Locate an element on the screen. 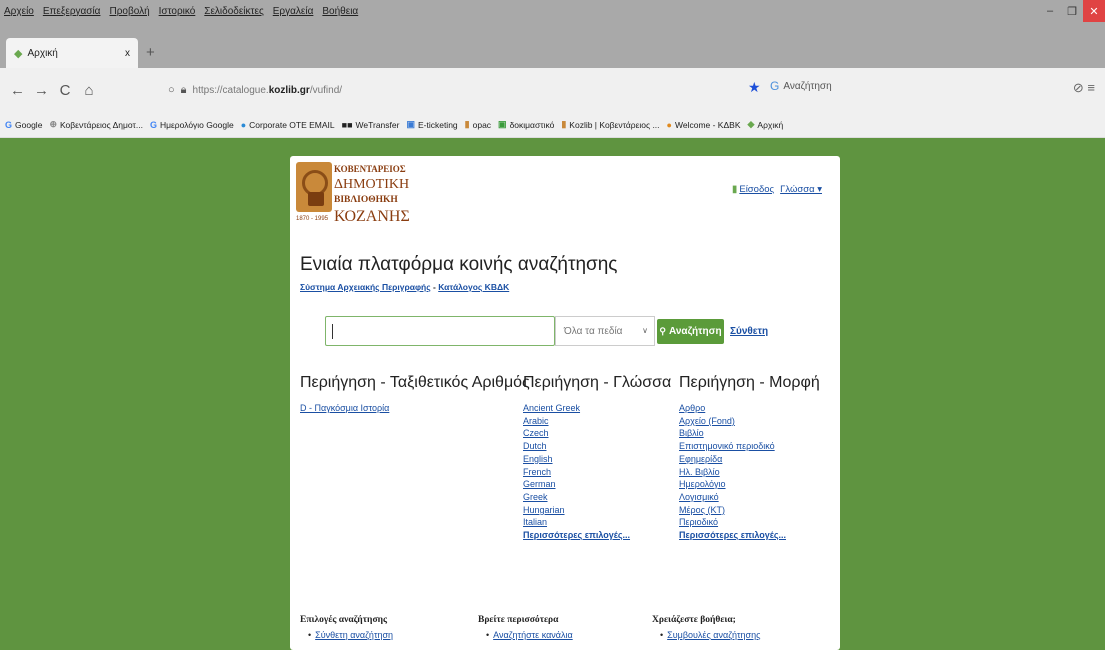 This screenshot has height=650, width=1105. list-item: Επιστημονικό περιοδικό is located at coordinates (732, 446).